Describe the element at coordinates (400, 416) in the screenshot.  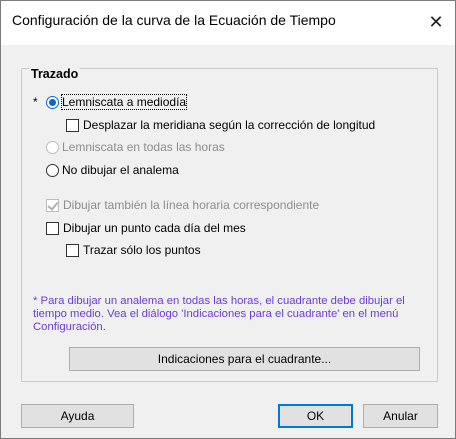
I see `cancel-button: Anular` at that location.